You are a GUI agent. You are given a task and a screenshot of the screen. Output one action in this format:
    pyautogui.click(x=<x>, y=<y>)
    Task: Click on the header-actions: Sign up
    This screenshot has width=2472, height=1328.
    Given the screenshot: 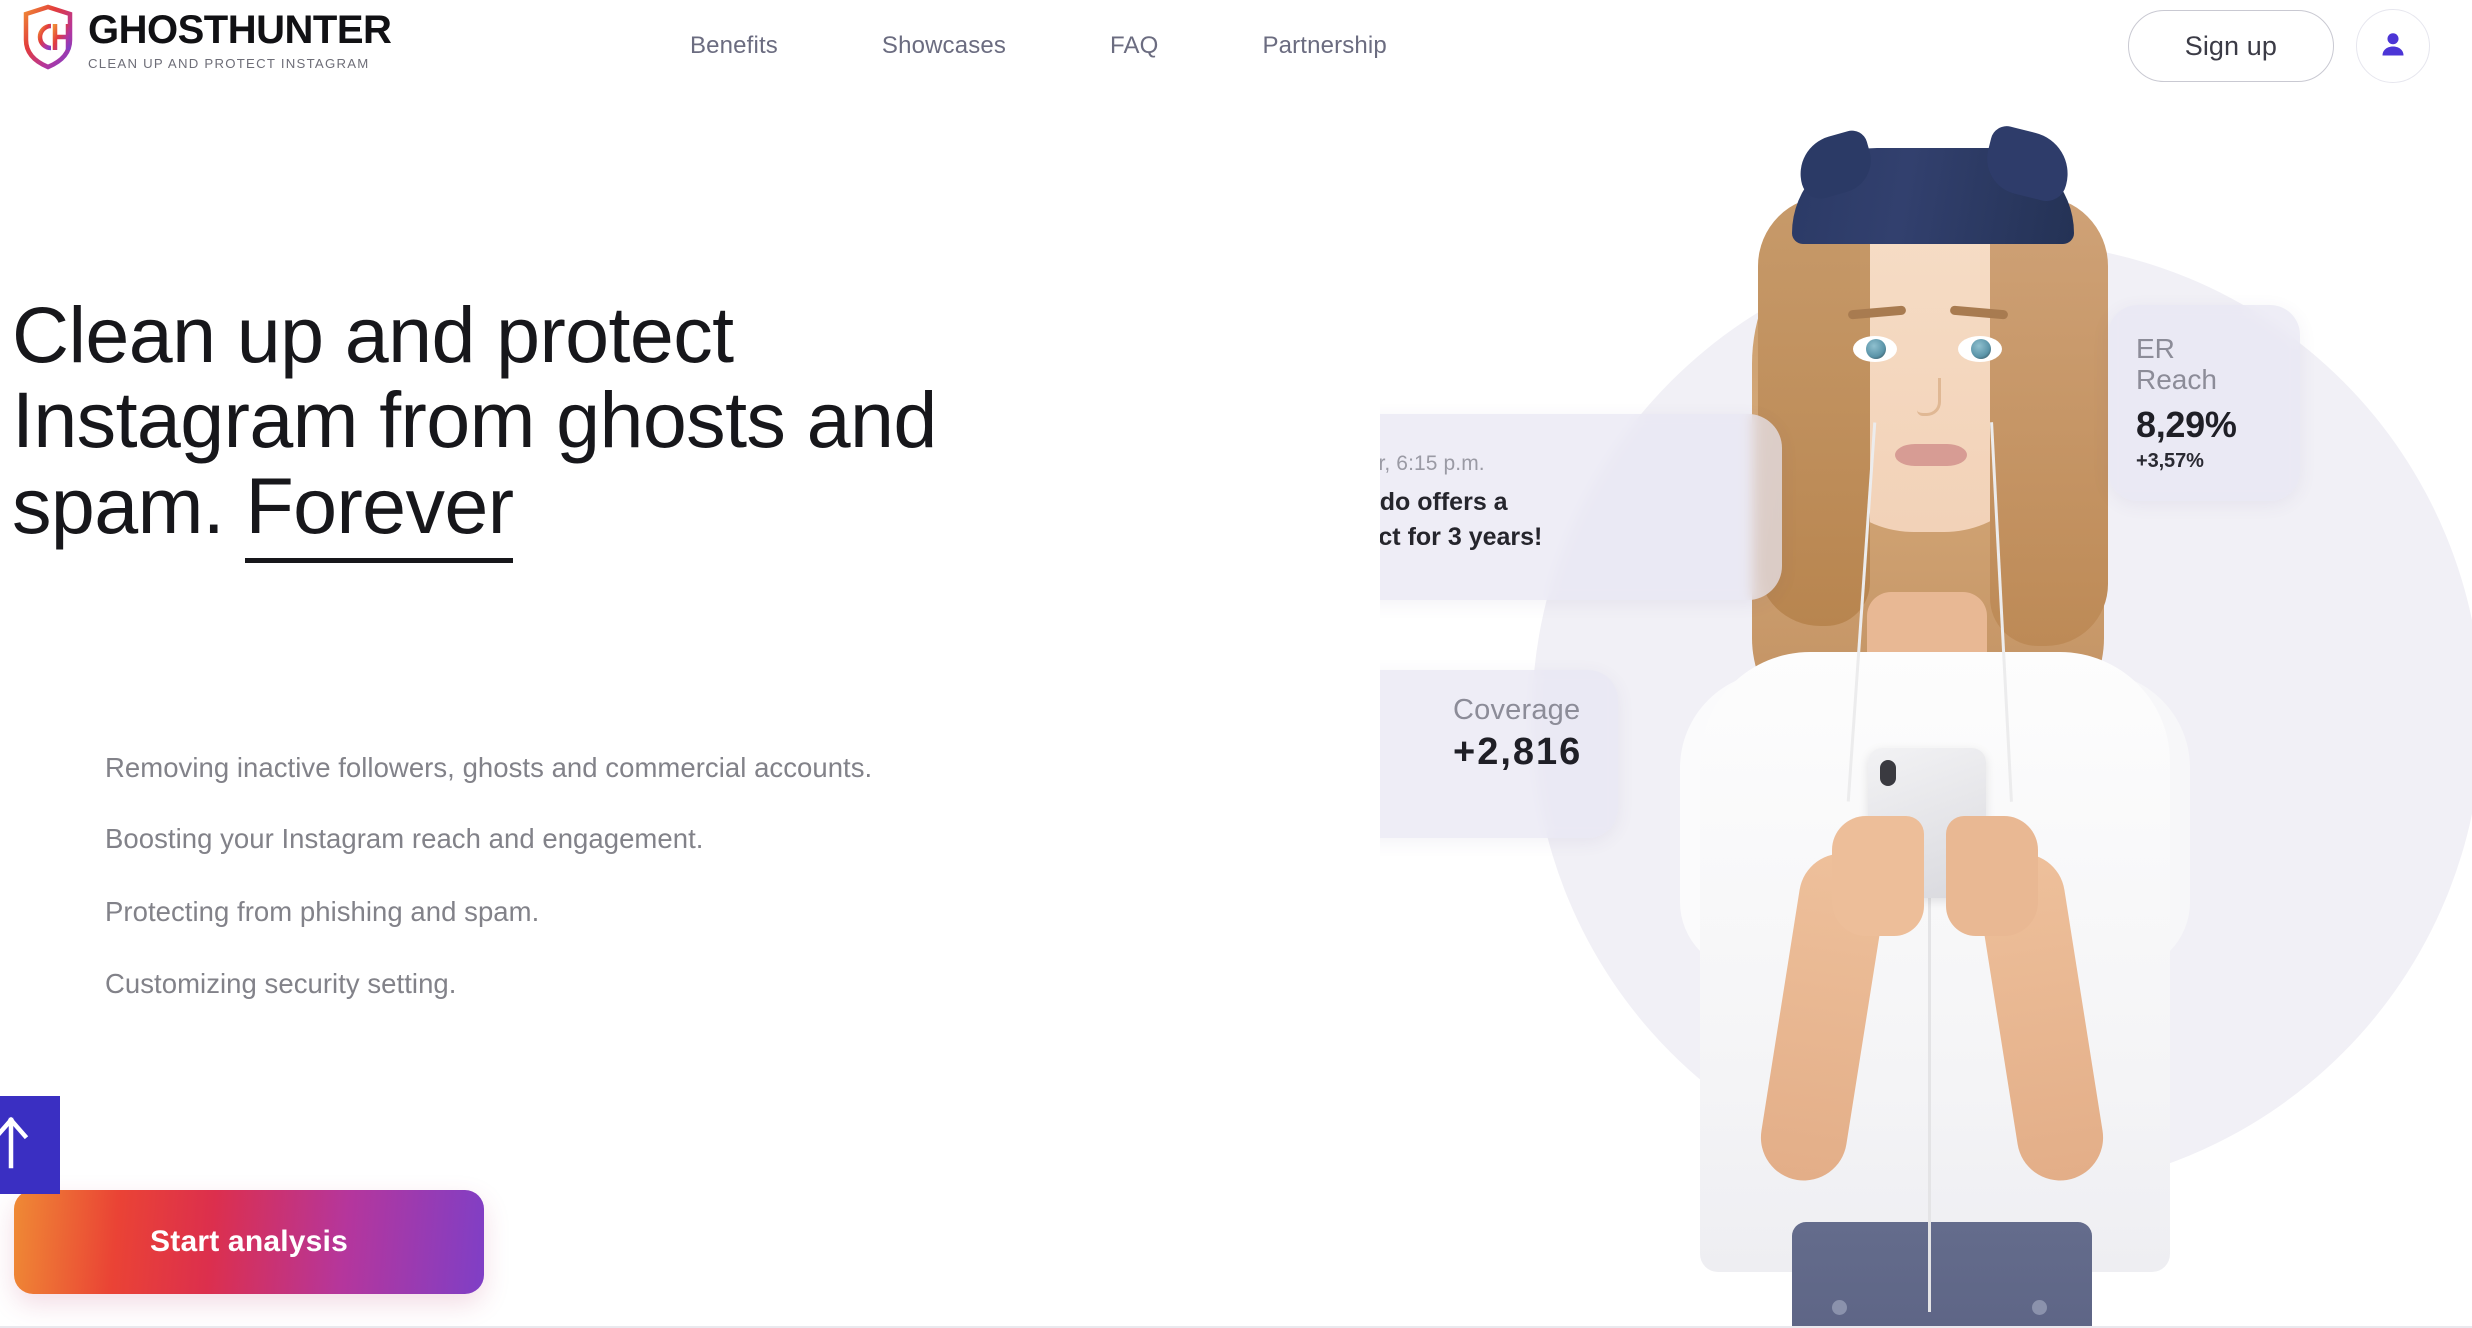 What is the action you would take?
    pyautogui.click(x=2278, y=46)
    